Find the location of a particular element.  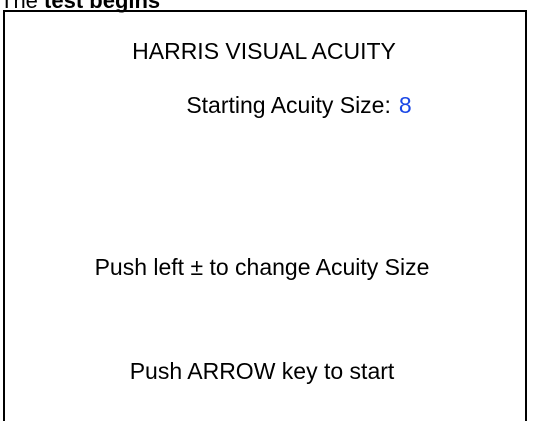

starting-acuity-row: Starting Acuity Size: 8 is located at coordinates (286, 105).